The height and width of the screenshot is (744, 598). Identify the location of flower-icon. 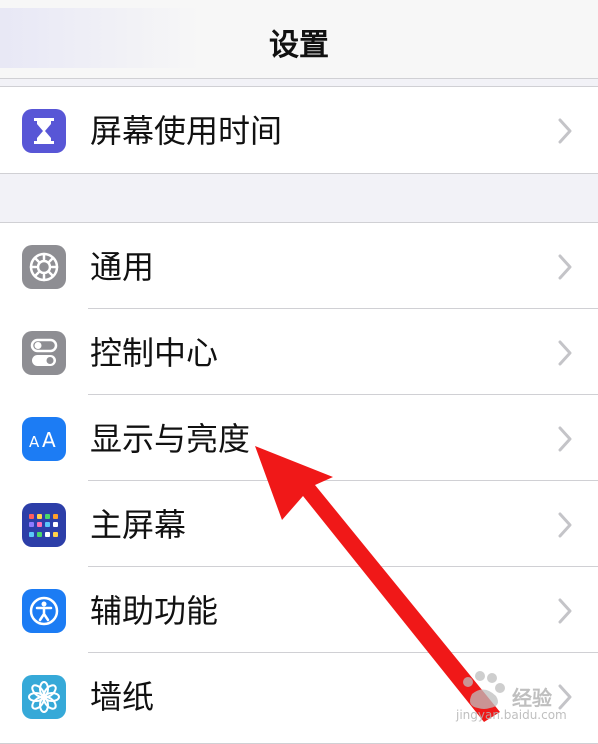
(44, 697).